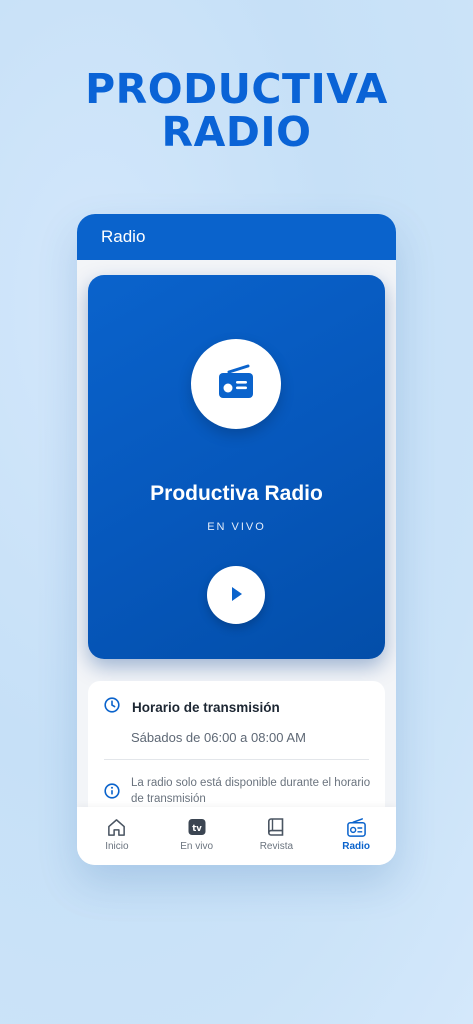  I want to click on svg-text: tv, so click(197, 829).